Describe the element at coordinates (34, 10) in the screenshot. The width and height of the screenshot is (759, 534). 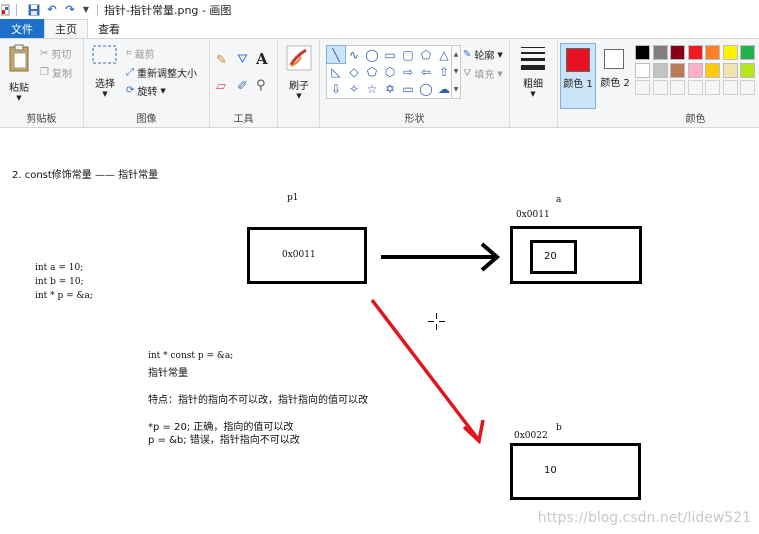
I see `save-icon` at that location.